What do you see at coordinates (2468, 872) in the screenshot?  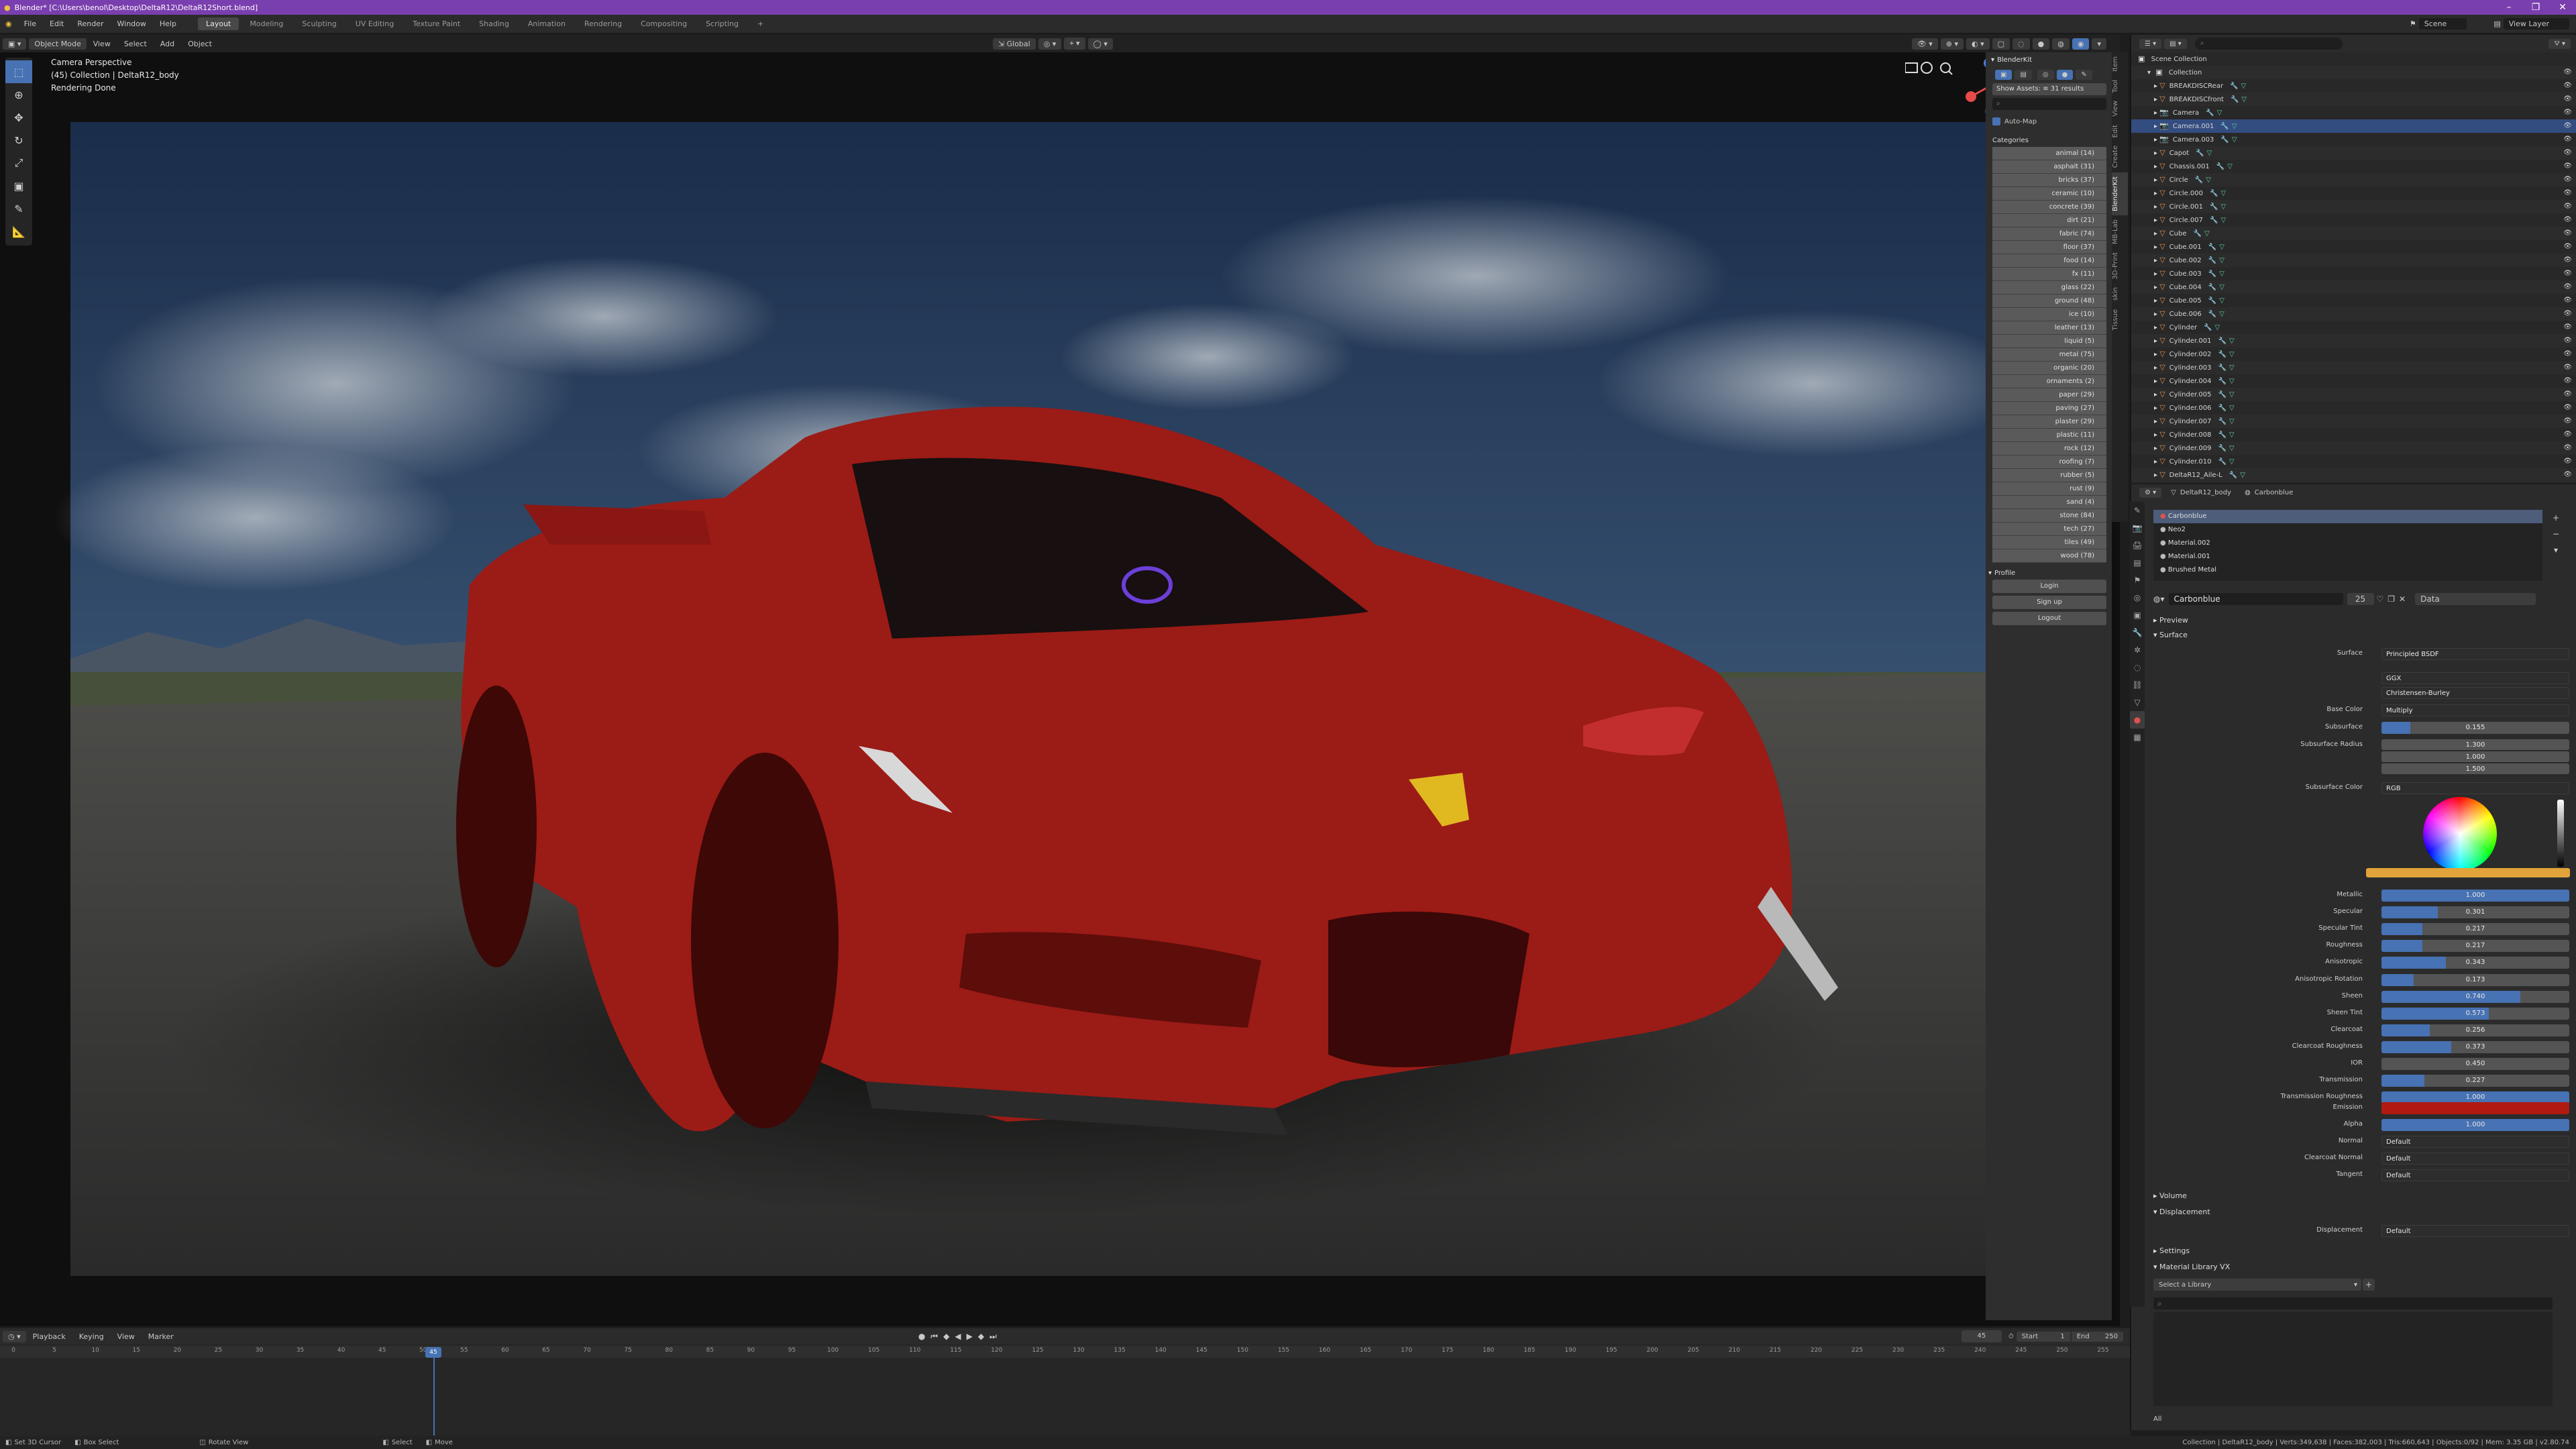 I see `subsurface-color-swatch` at bounding box center [2468, 872].